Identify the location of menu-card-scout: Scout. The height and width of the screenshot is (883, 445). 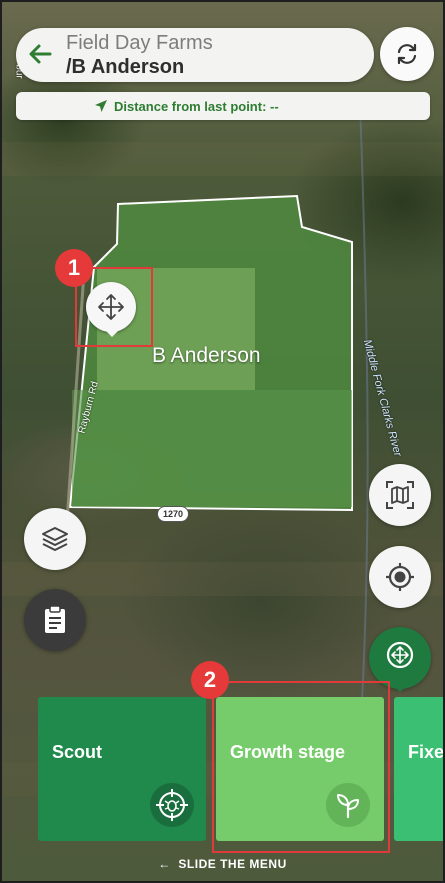
(122, 769).